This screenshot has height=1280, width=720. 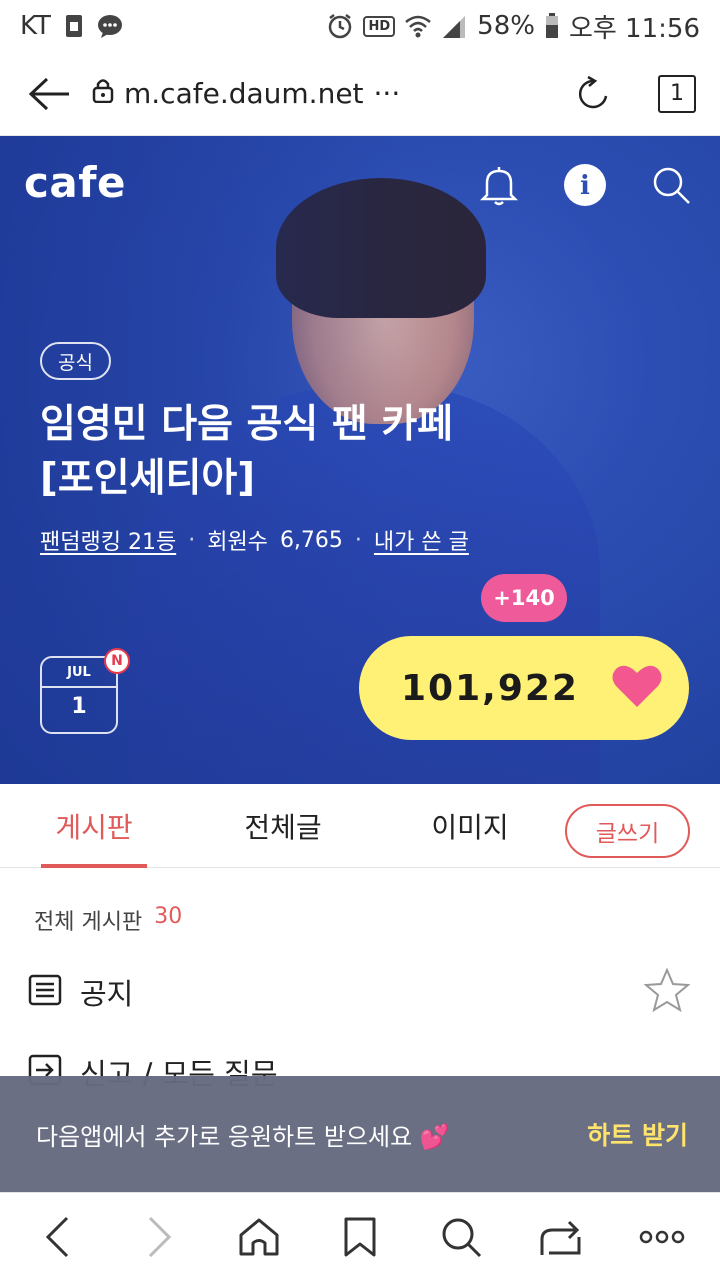 I want to click on bell-icon, so click(x=499, y=185).